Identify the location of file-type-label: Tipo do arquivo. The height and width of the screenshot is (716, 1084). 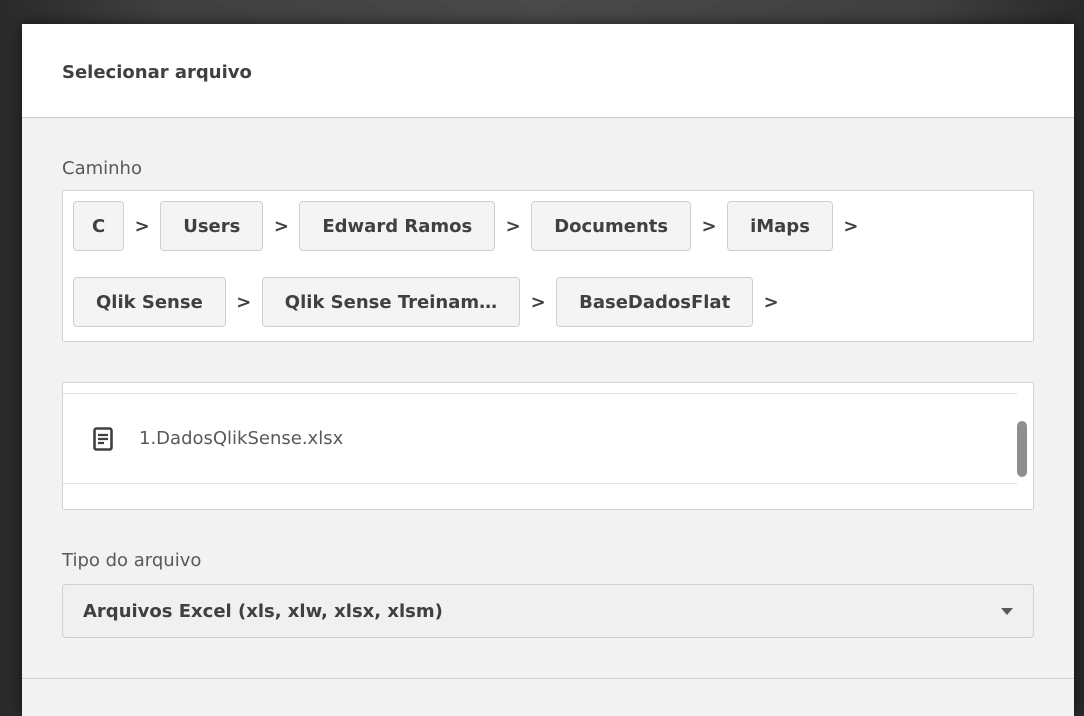
(132, 560).